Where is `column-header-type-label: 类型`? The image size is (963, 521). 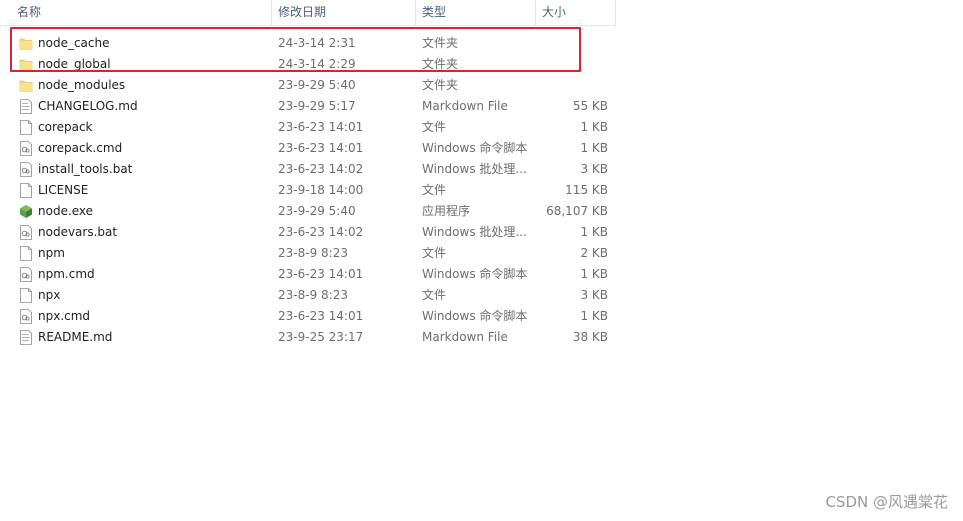
column-header-type-label: 类型 is located at coordinates (434, 12).